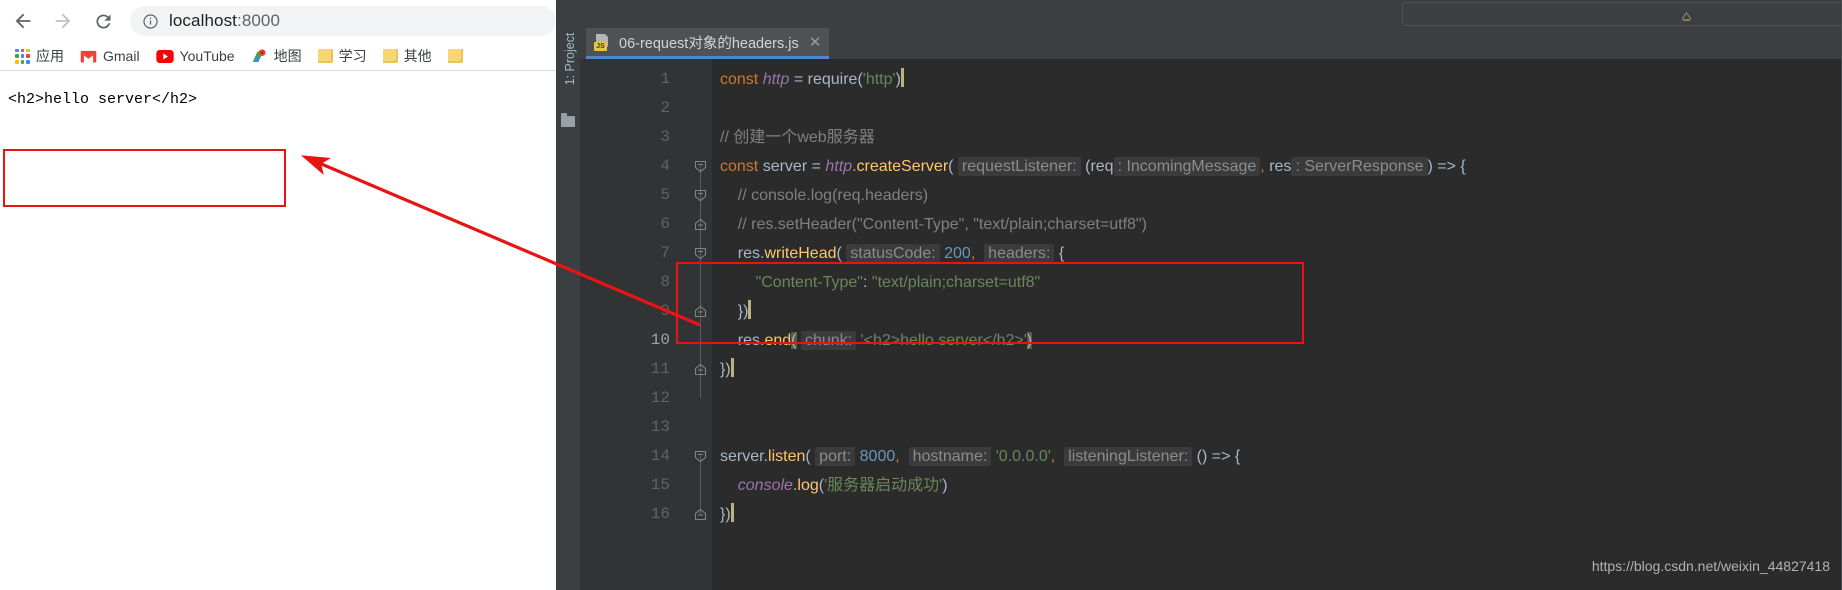 This screenshot has height=590, width=1842. I want to click on bookmark-label: Gmail, so click(121, 56).